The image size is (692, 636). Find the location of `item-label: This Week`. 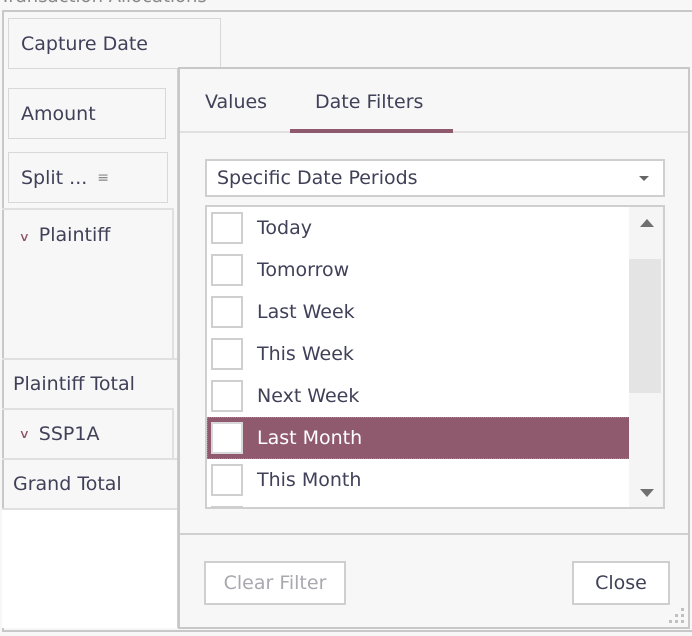

item-label: This Week is located at coordinates (305, 354).